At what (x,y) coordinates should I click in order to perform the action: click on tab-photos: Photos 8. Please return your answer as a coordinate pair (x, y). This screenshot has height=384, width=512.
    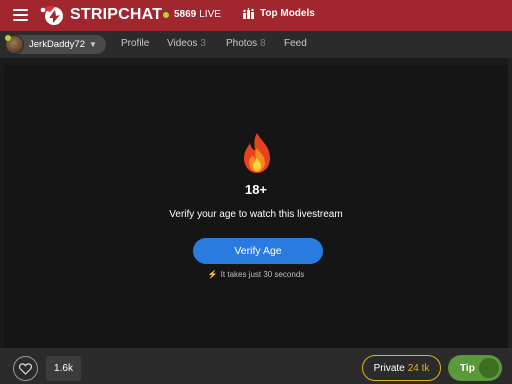
    Looking at the image, I should click on (246, 43).